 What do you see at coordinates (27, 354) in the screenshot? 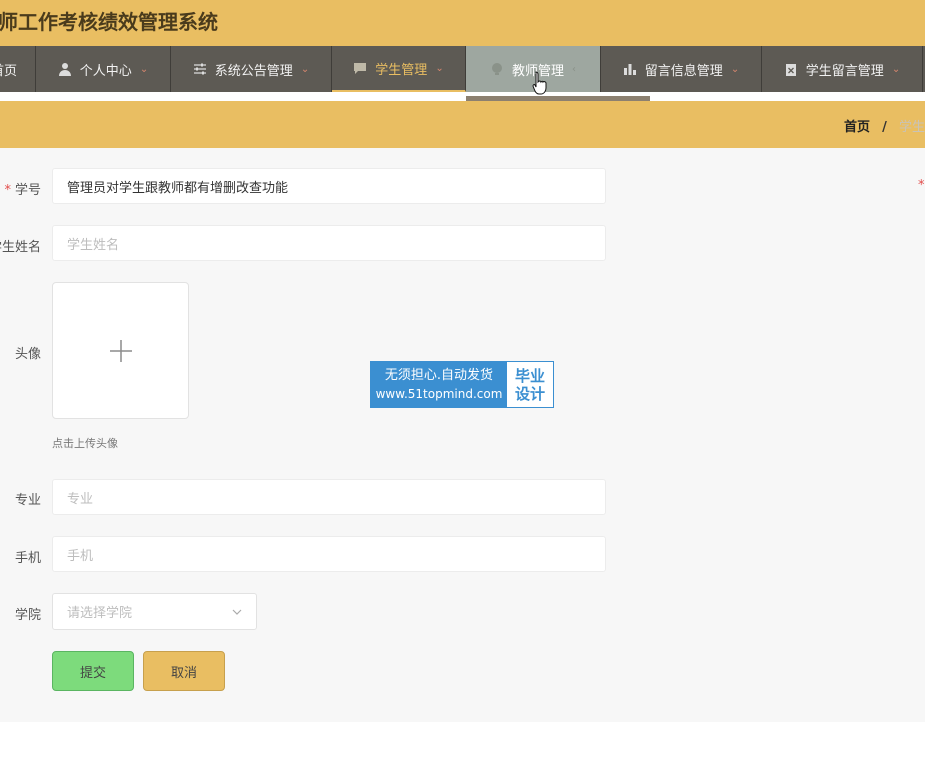
I see `avatar-label: 头像` at bounding box center [27, 354].